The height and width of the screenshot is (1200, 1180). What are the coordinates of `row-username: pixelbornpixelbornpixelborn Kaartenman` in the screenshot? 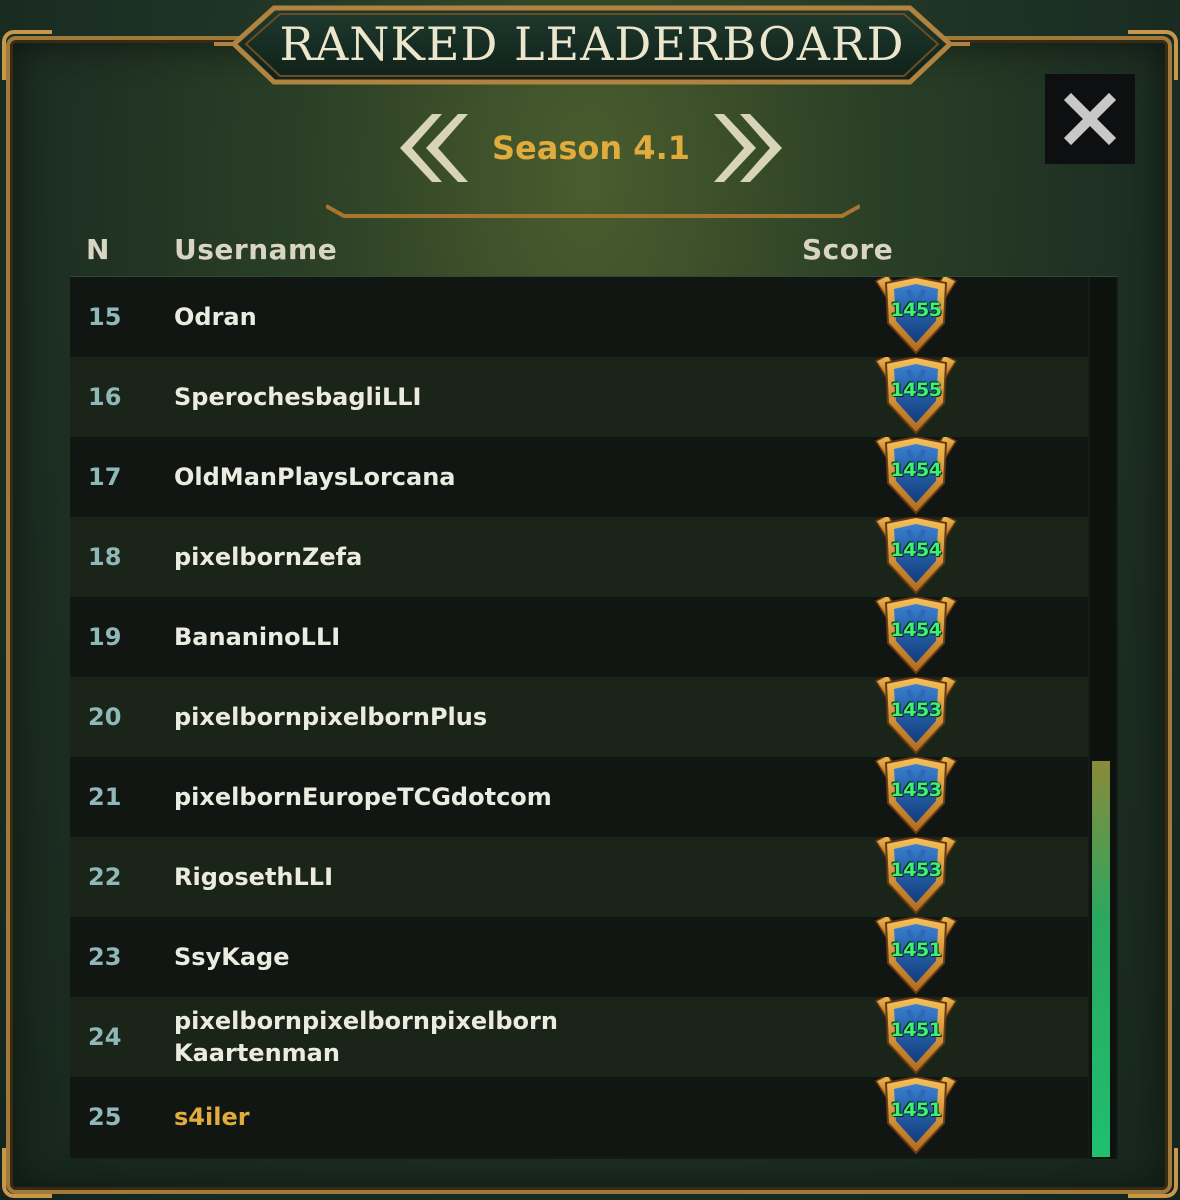 It's located at (366, 1037).